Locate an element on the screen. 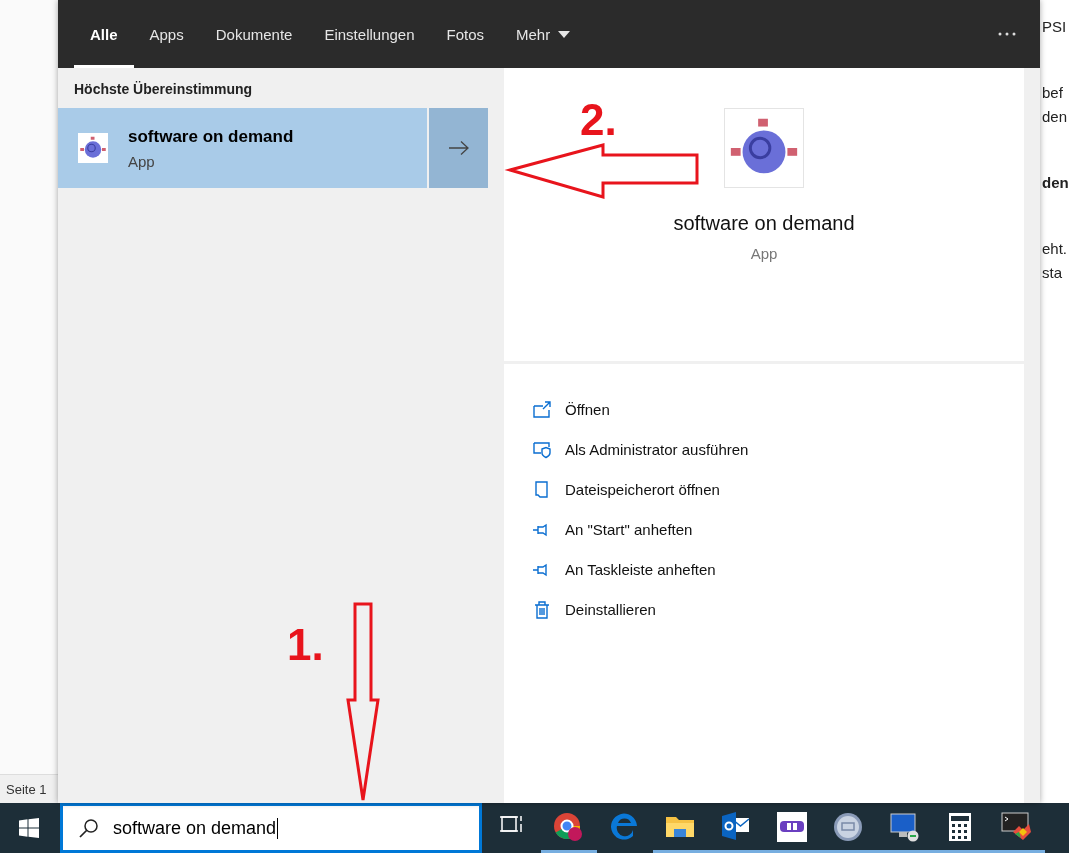  tab: Einstellungen is located at coordinates (369, 34).